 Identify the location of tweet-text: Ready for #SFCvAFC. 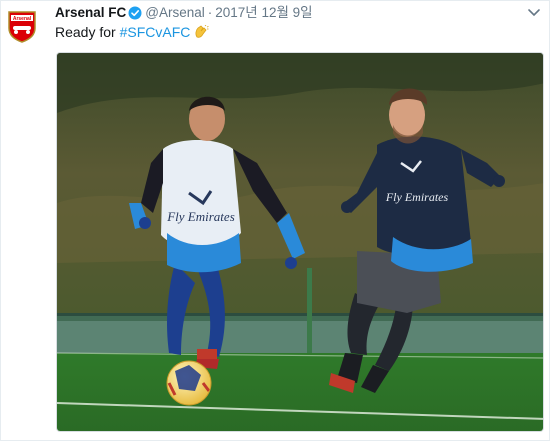
(132, 33).